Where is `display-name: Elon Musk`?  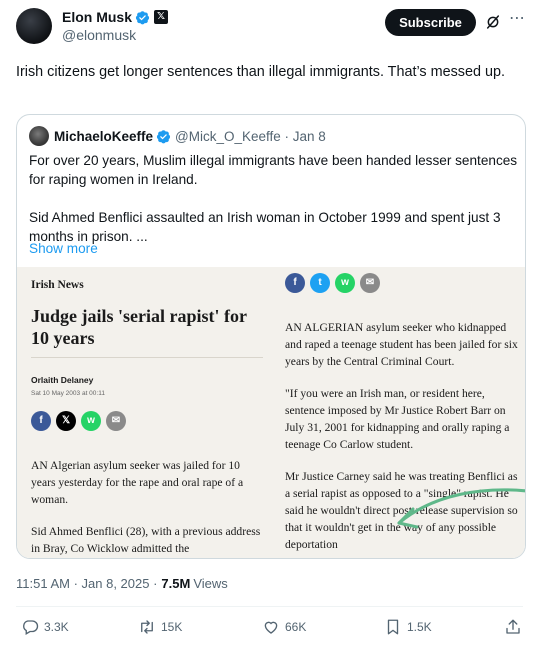 display-name: Elon Musk is located at coordinates (97, 17).